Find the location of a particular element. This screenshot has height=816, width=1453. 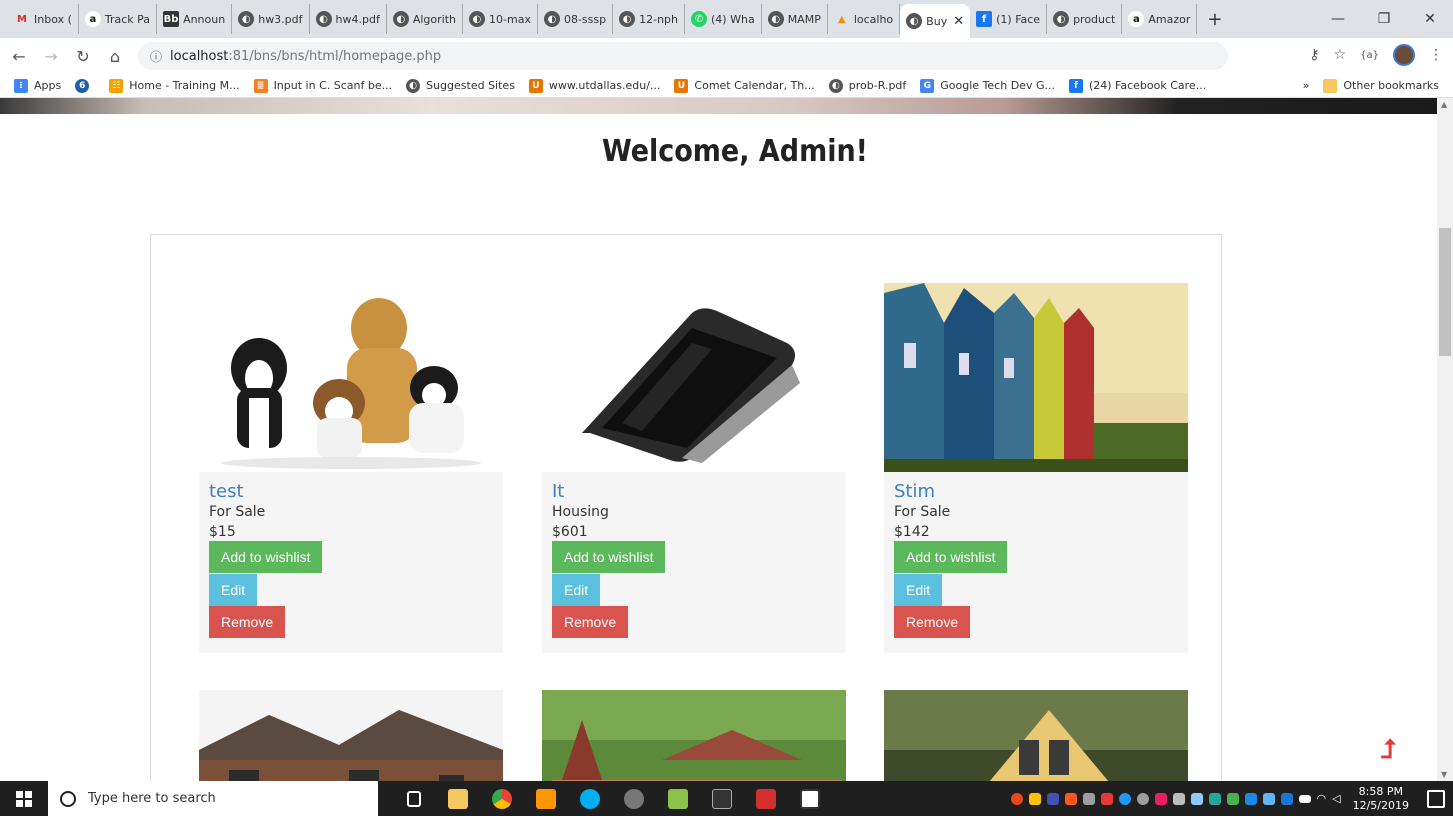

volume-icon: ◁ is located at coordinates (1336, 798).